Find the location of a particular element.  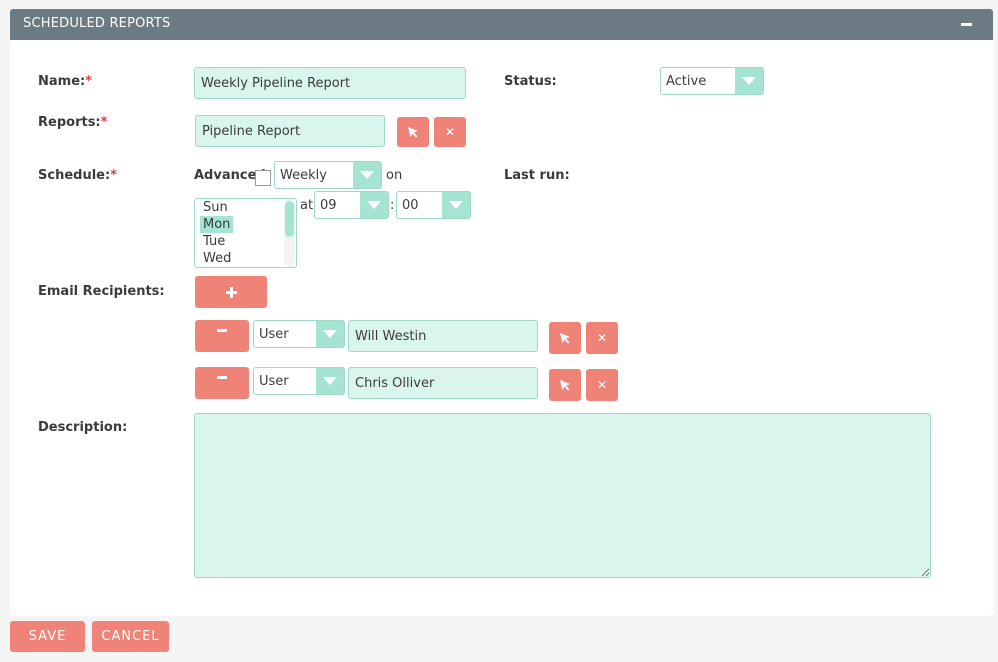

save-button: SAVE is located at coordinates (47, 636).